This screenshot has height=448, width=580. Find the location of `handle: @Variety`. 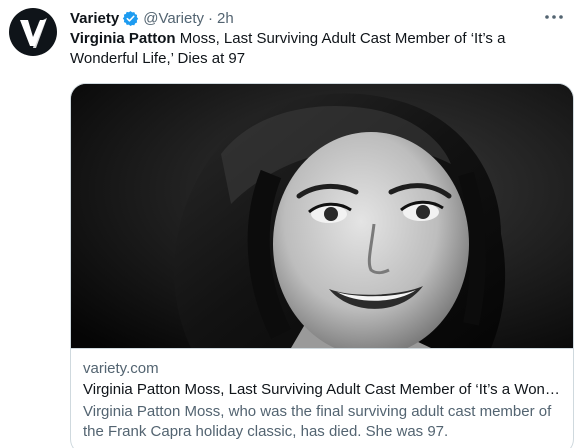

handle: @Variety is located at coordinates (173, 18).